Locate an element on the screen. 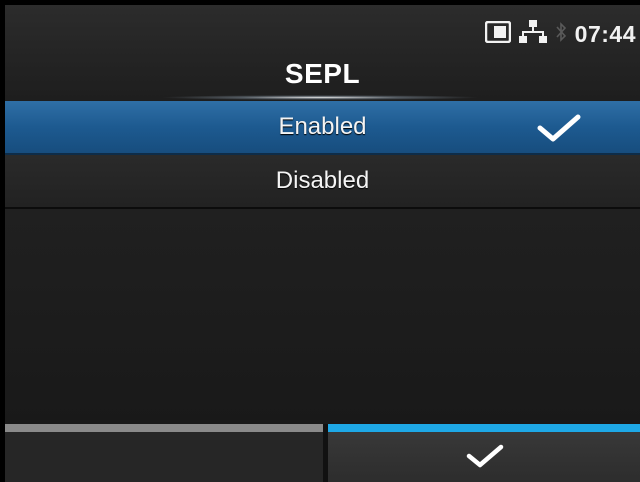 The width and height of the screenshot is (640, 482). bluetooth-icon is located at coordinates (561, 34).